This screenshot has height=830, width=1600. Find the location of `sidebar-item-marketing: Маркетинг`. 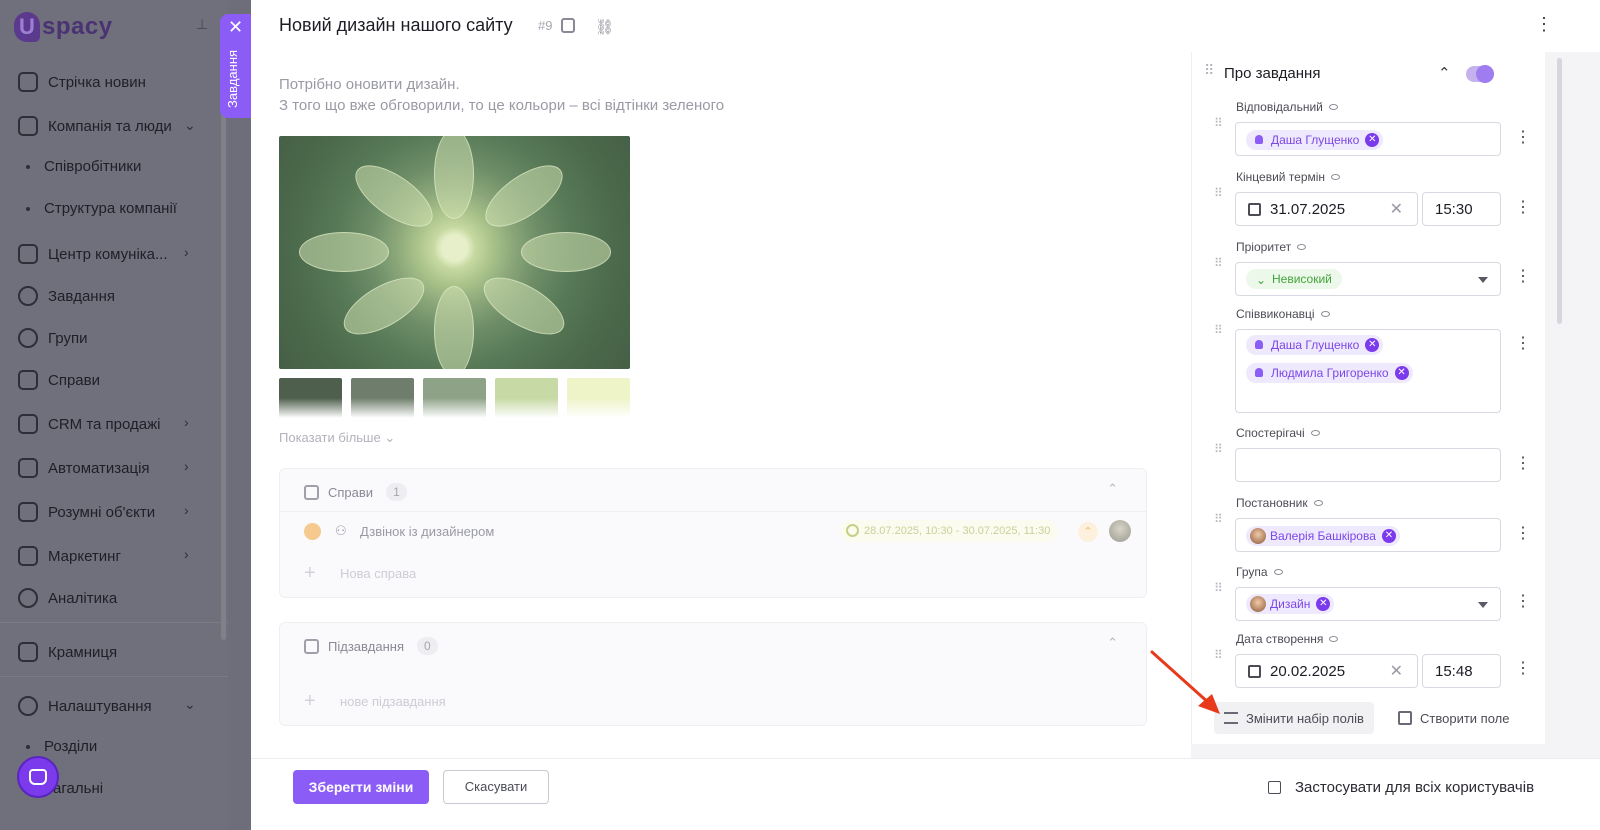

sidebar-item-marketing: Маркетинг is located at coordinates (69, 556).